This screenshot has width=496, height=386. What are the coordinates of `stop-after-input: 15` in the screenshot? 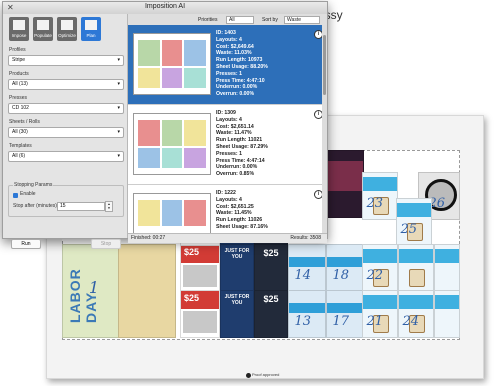 It's located at (81, 206).